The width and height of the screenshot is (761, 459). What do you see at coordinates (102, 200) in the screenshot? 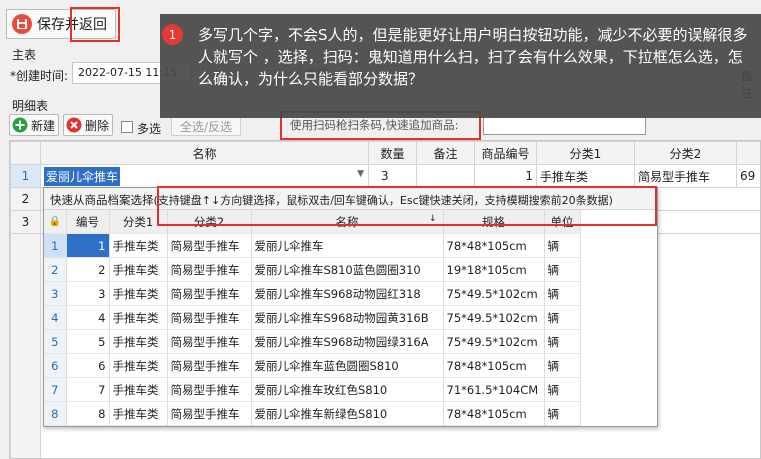
I see `picker-title: 快速从商品档案选择` at bounding box center [102, 200].